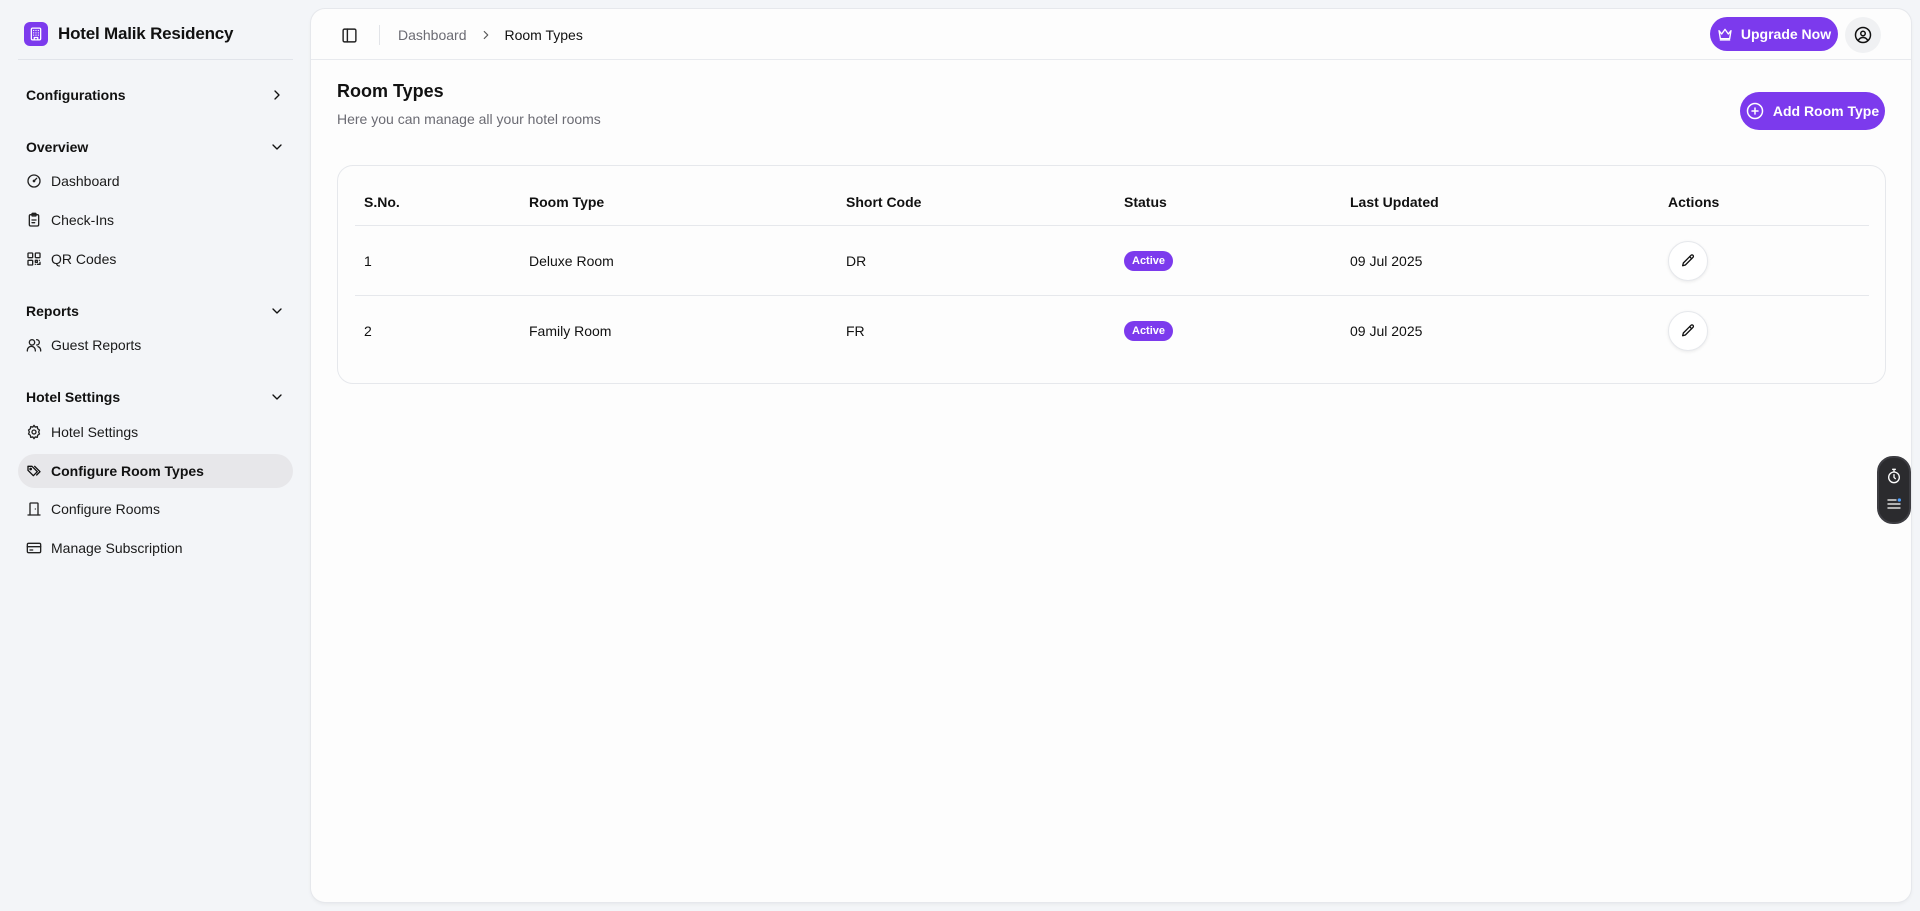 The height and width of the screenshot is (911, 1920). What do you see at coordinates (95, 432) in the screenshot?
I see `sidebar-item-label: Hotel Settings` at bounding box center [95, 432].